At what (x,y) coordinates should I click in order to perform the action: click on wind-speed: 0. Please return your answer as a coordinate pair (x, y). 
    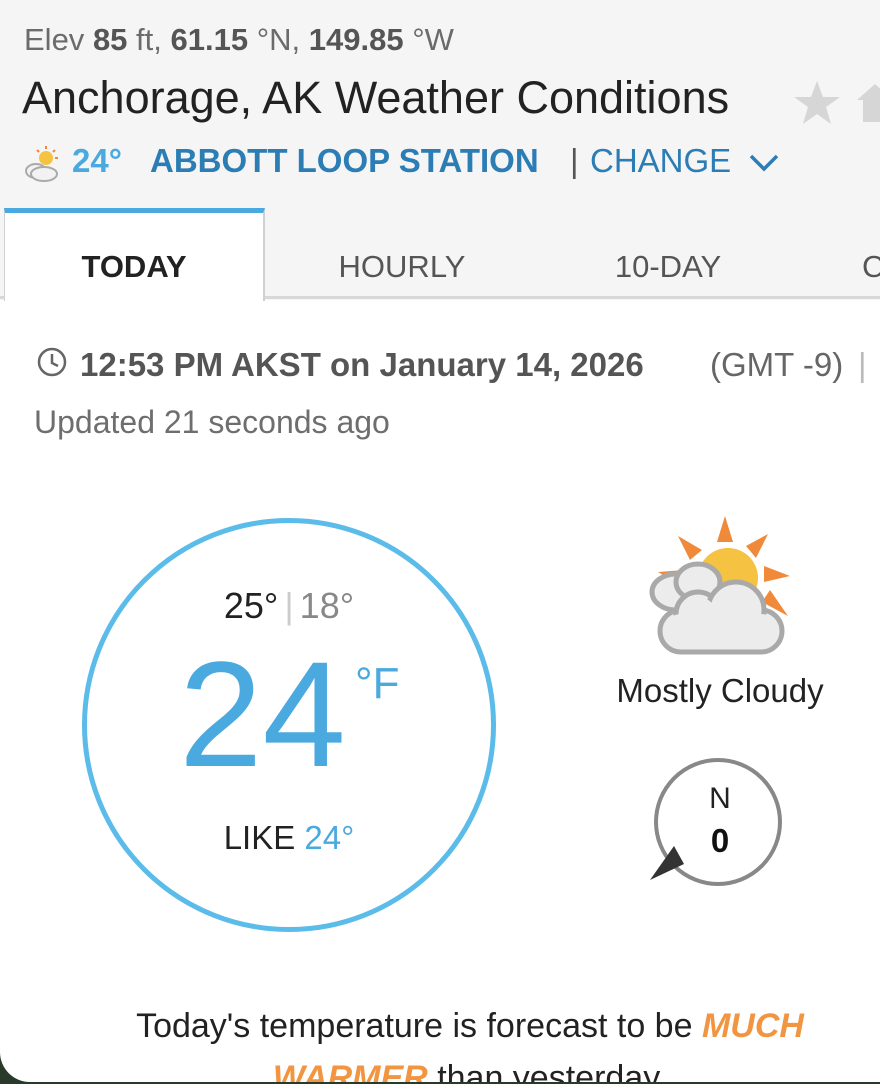
    Looking at the image, I should click on (720, 840).